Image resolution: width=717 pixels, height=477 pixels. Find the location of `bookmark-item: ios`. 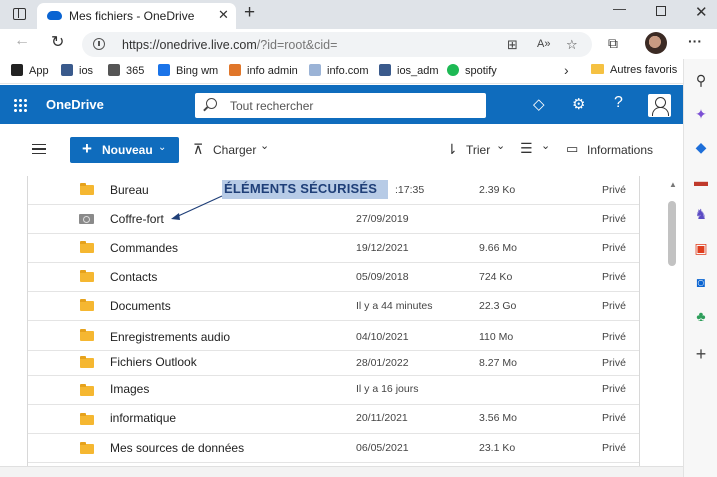

bookmark-item: ios is located at coordinates (77, 70).